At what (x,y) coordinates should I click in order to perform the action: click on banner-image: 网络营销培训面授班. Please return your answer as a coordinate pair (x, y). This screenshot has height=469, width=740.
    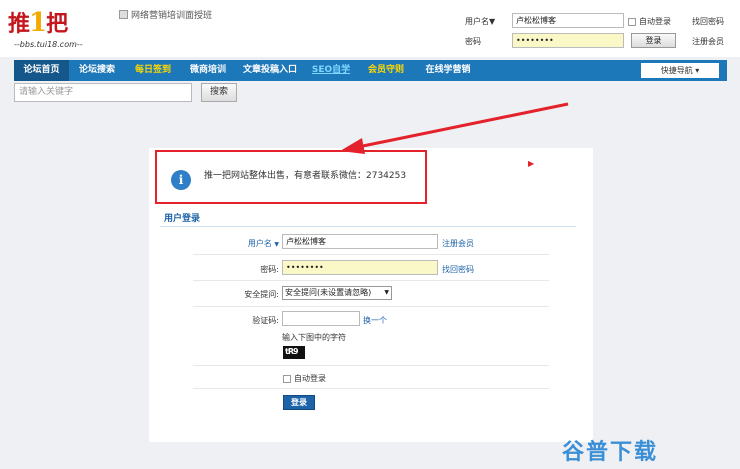
    Looking at the image, I should click on (165, 14).